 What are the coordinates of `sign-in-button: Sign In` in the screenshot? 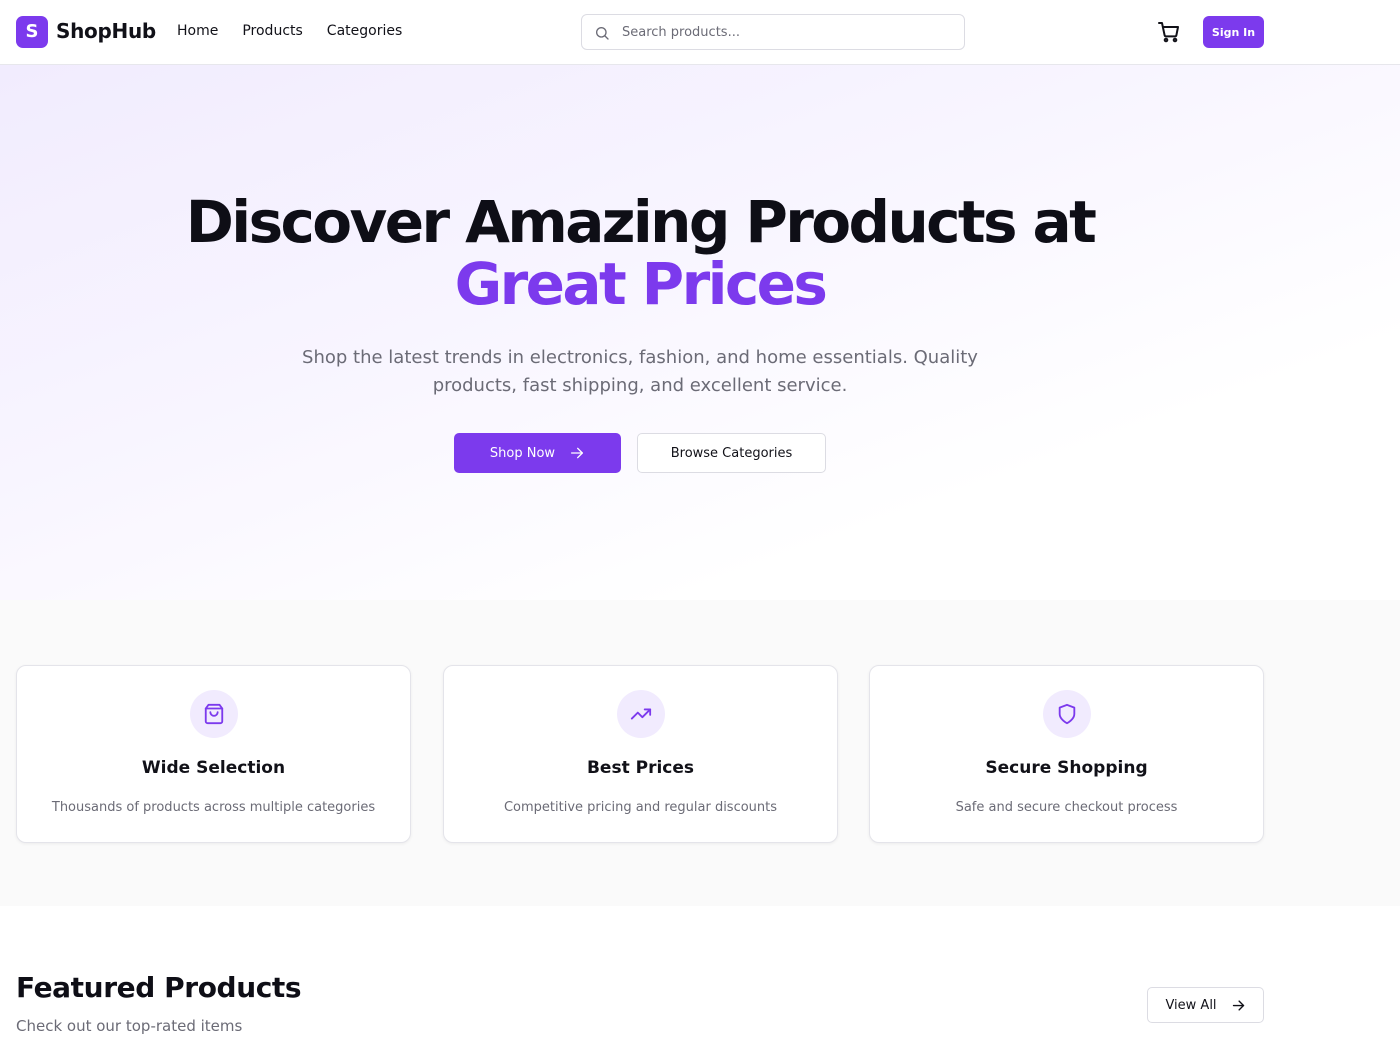 It's located at (1233, 32).